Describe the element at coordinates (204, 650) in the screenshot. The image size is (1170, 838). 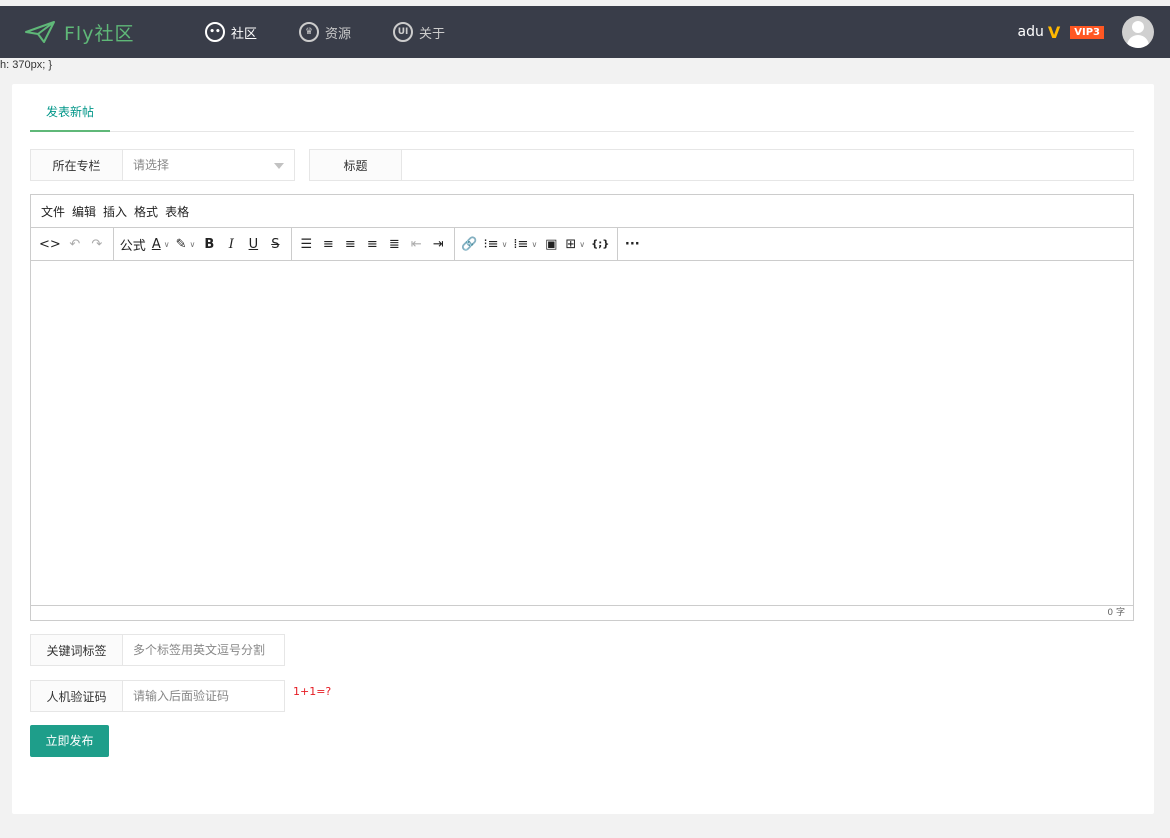
I see `keywords-input: 多个标签用英文逗号分割` at that location.